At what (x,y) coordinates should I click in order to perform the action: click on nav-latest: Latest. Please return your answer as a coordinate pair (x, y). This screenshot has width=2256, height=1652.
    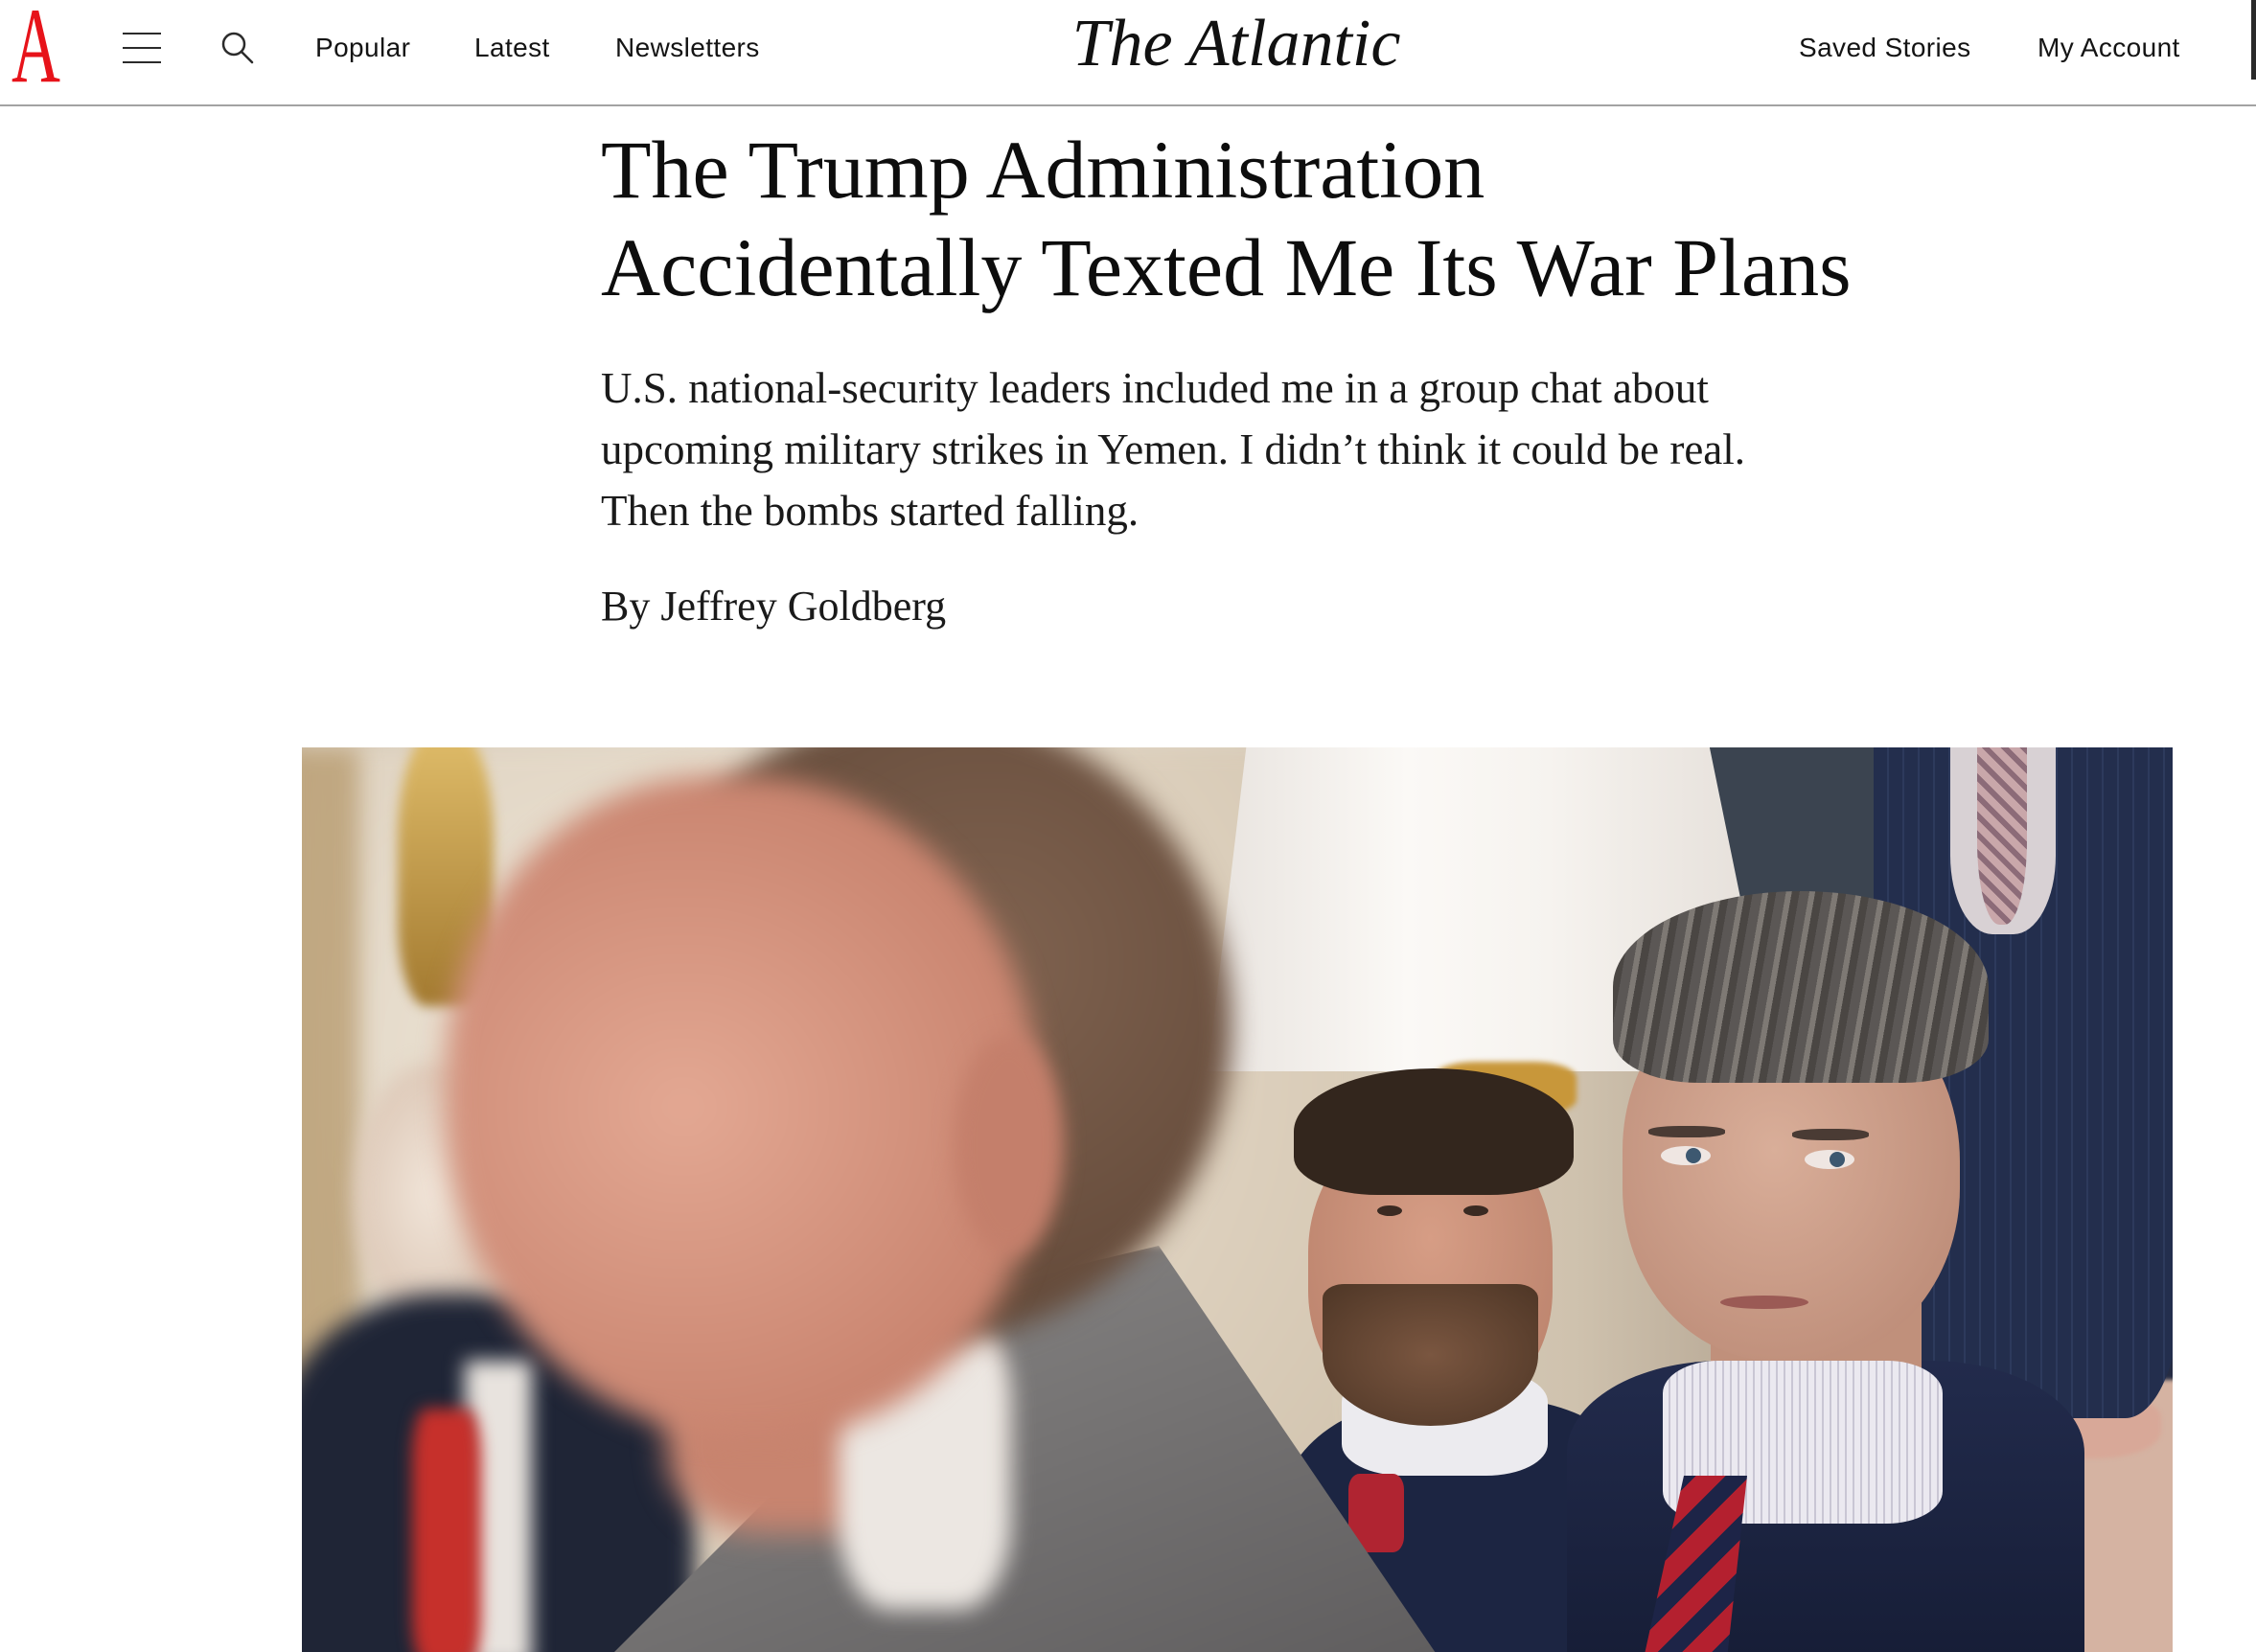
    Looking at the image, I should click on (512, 48).